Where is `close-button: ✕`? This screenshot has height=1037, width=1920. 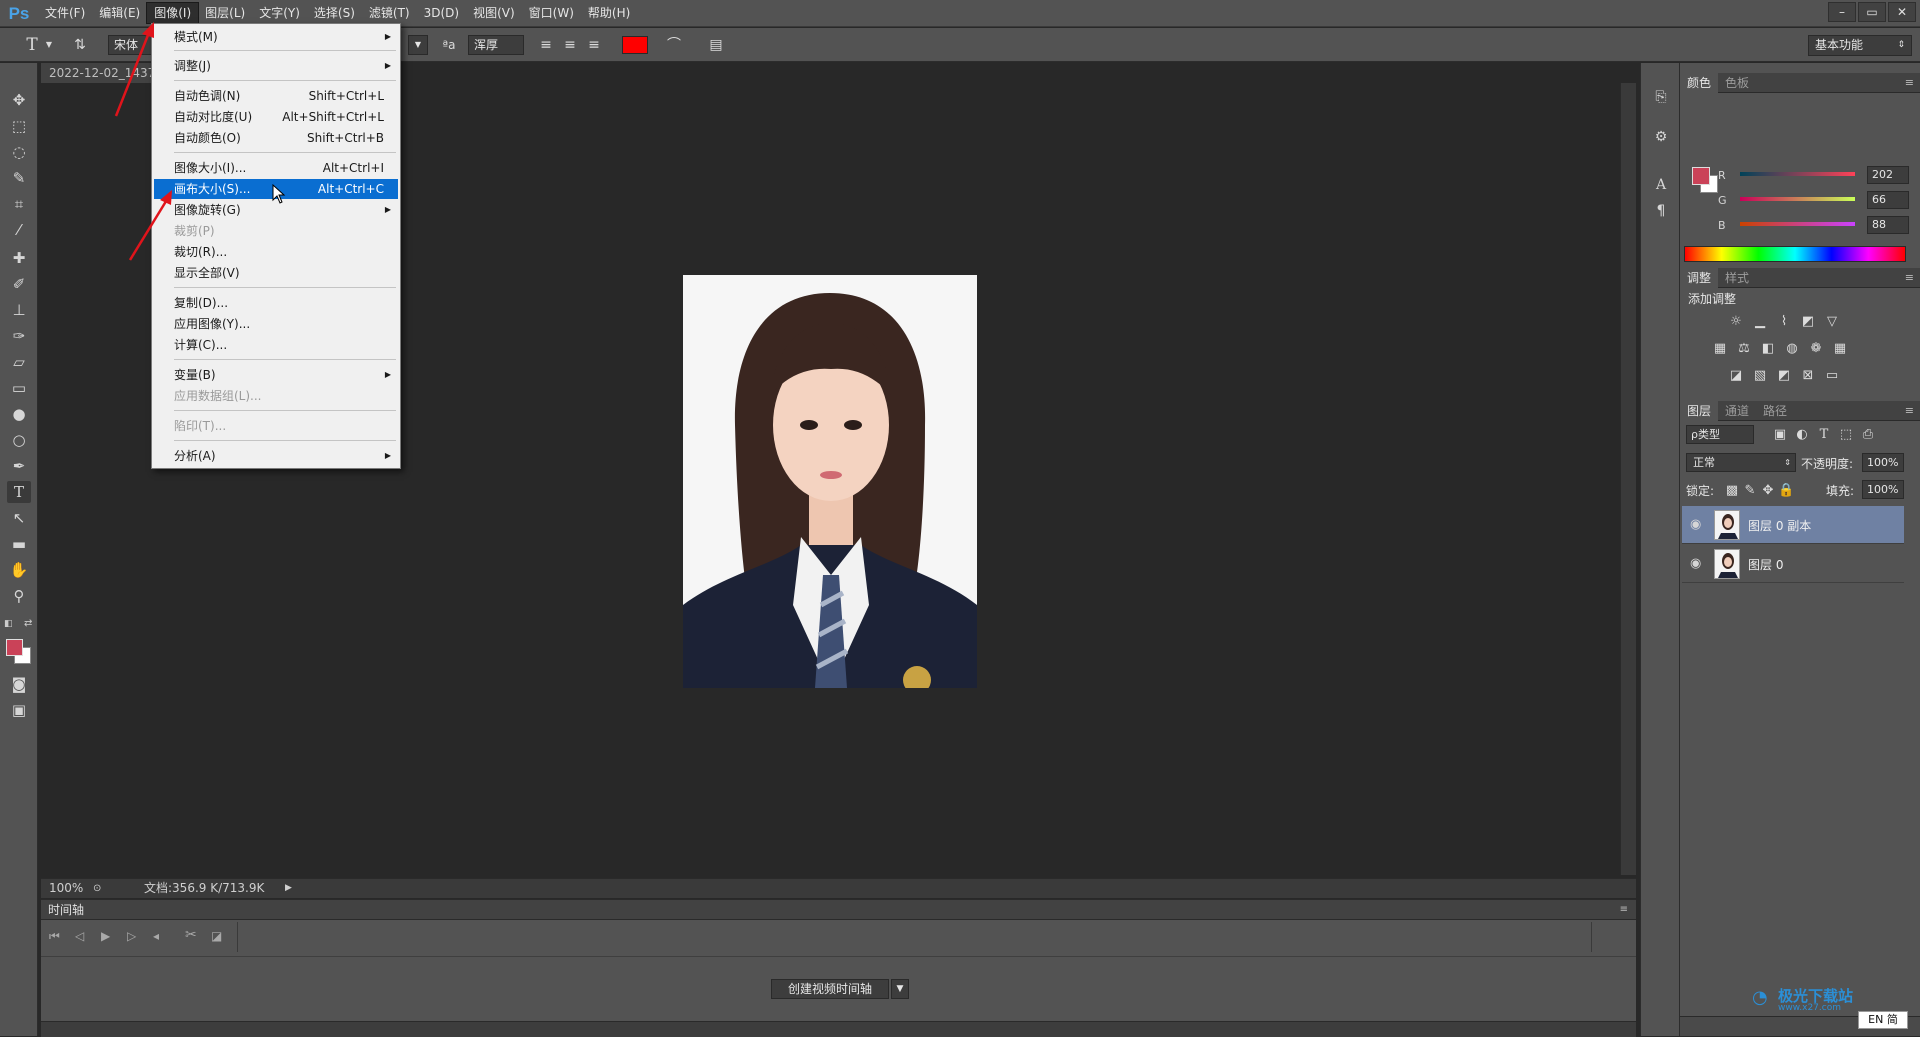 close-button: ✕ is located at coordinates (1902, 12).